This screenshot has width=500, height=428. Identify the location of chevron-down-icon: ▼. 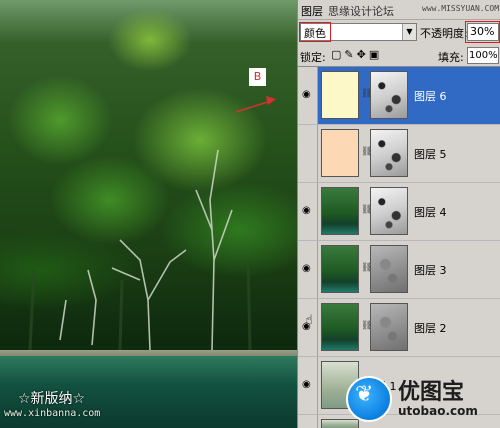
(409, 32).